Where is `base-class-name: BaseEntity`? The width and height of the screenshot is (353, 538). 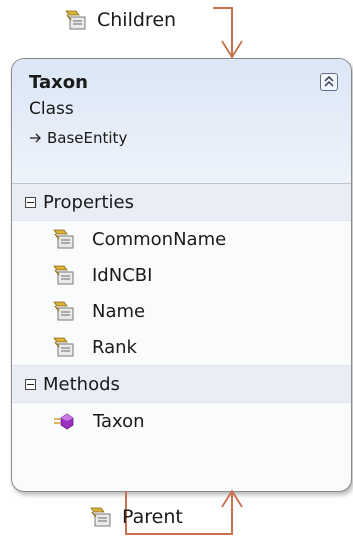 base-class-name: BaseEntity is located at coordinates (87, 138).